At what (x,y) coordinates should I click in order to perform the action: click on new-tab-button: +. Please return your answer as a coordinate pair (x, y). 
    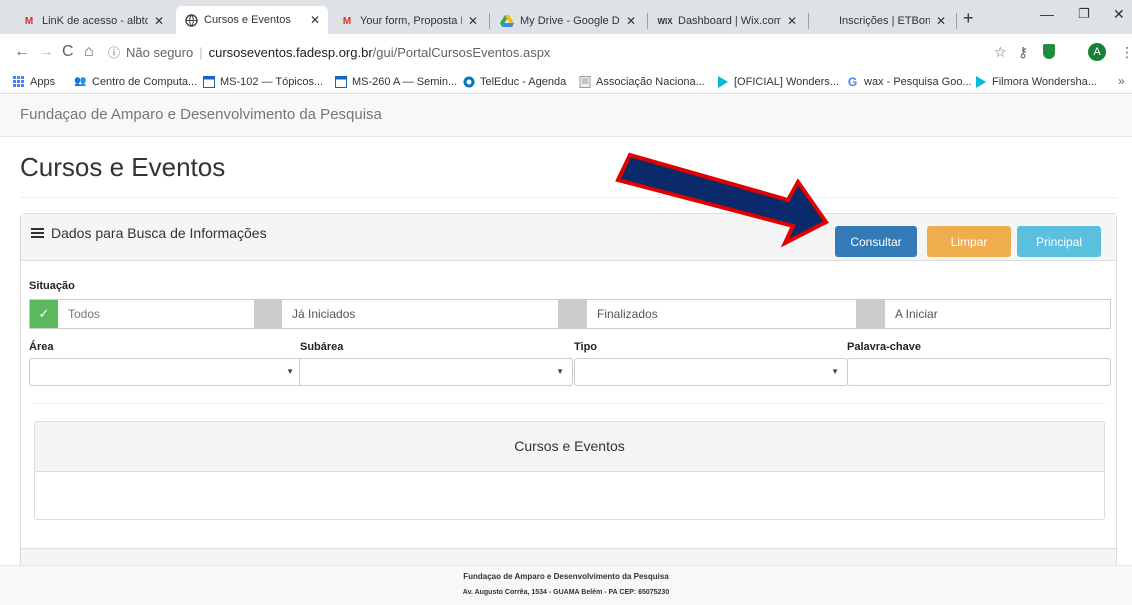
    Looking at the image, I should click on (968, 18).